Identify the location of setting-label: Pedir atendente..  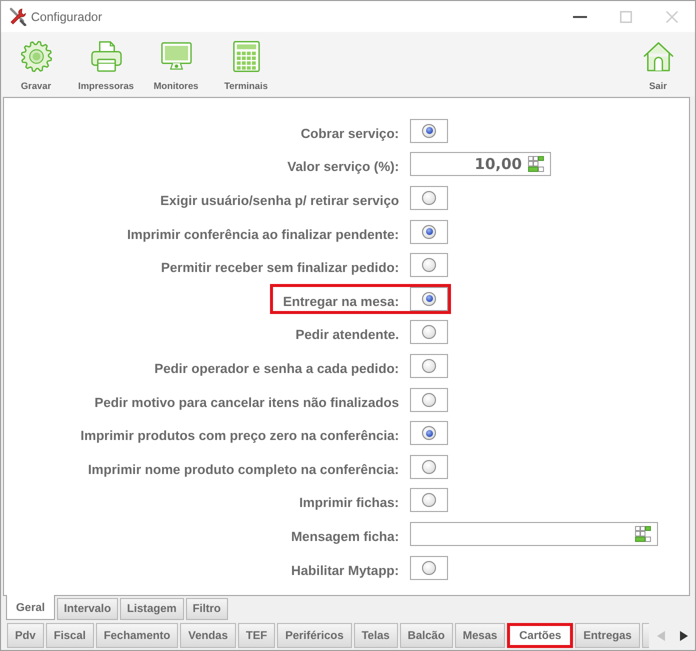
(347, 334).